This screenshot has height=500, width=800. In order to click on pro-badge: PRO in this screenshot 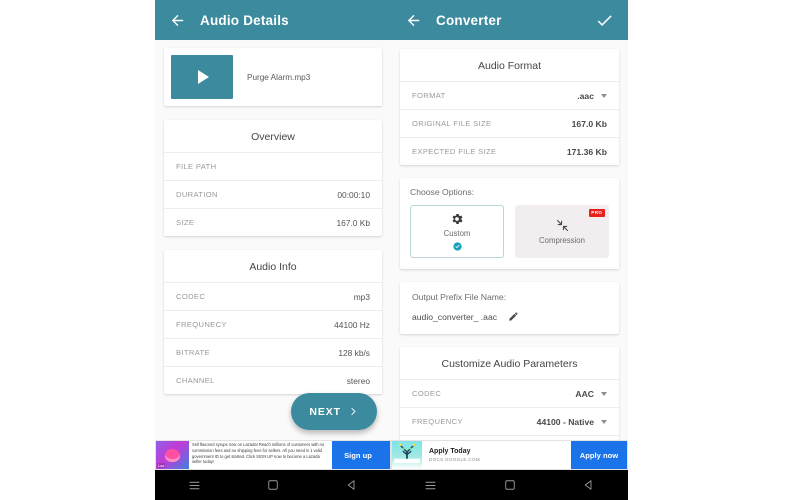, I will do `click(596, 213)`.